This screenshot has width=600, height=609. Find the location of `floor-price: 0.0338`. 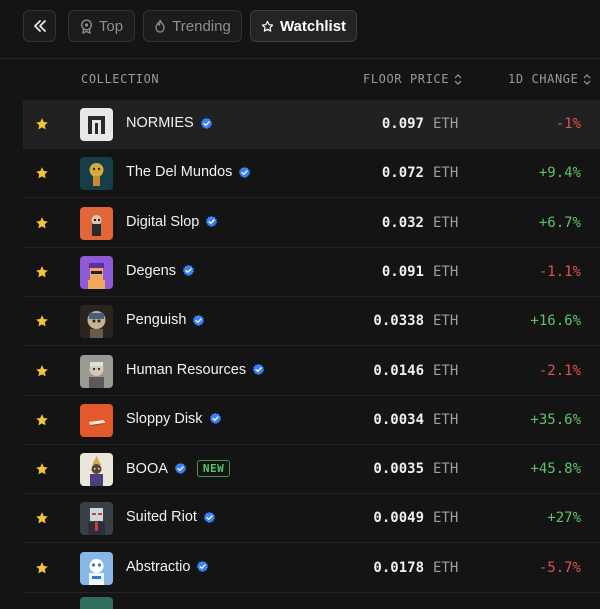

floor-price: 0.0338 is located at coordinates (398, 321).